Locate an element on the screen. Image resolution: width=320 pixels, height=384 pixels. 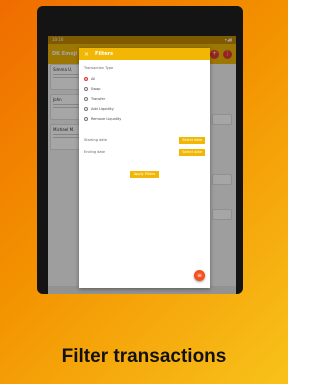
close-icon: × is located at coordinates (86, 54).